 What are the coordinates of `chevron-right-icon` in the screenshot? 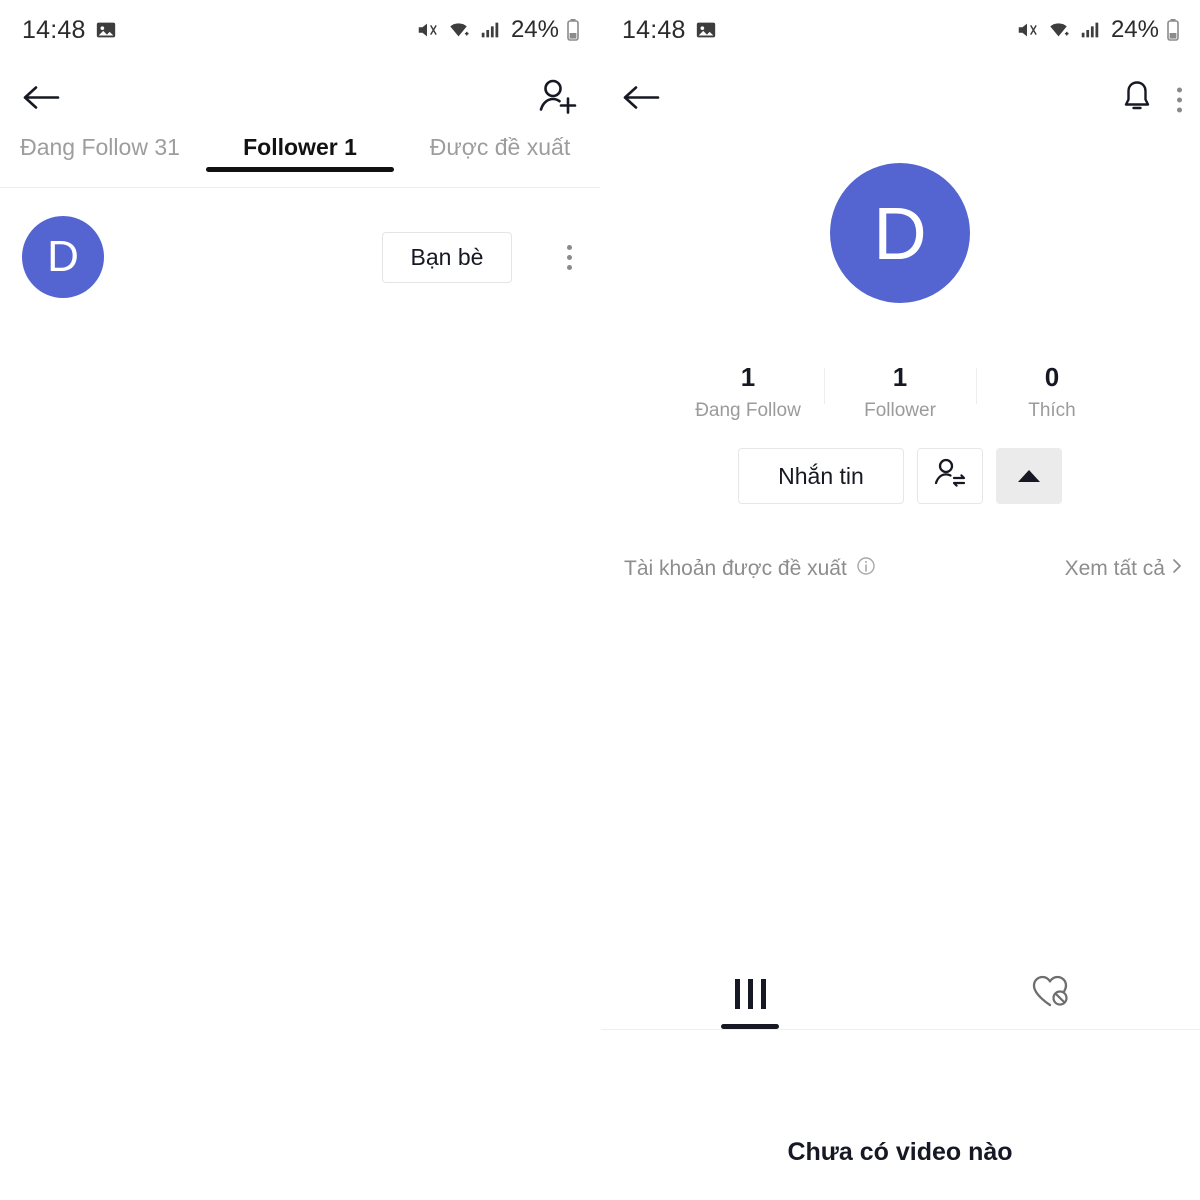 It's located at (1177, 569).